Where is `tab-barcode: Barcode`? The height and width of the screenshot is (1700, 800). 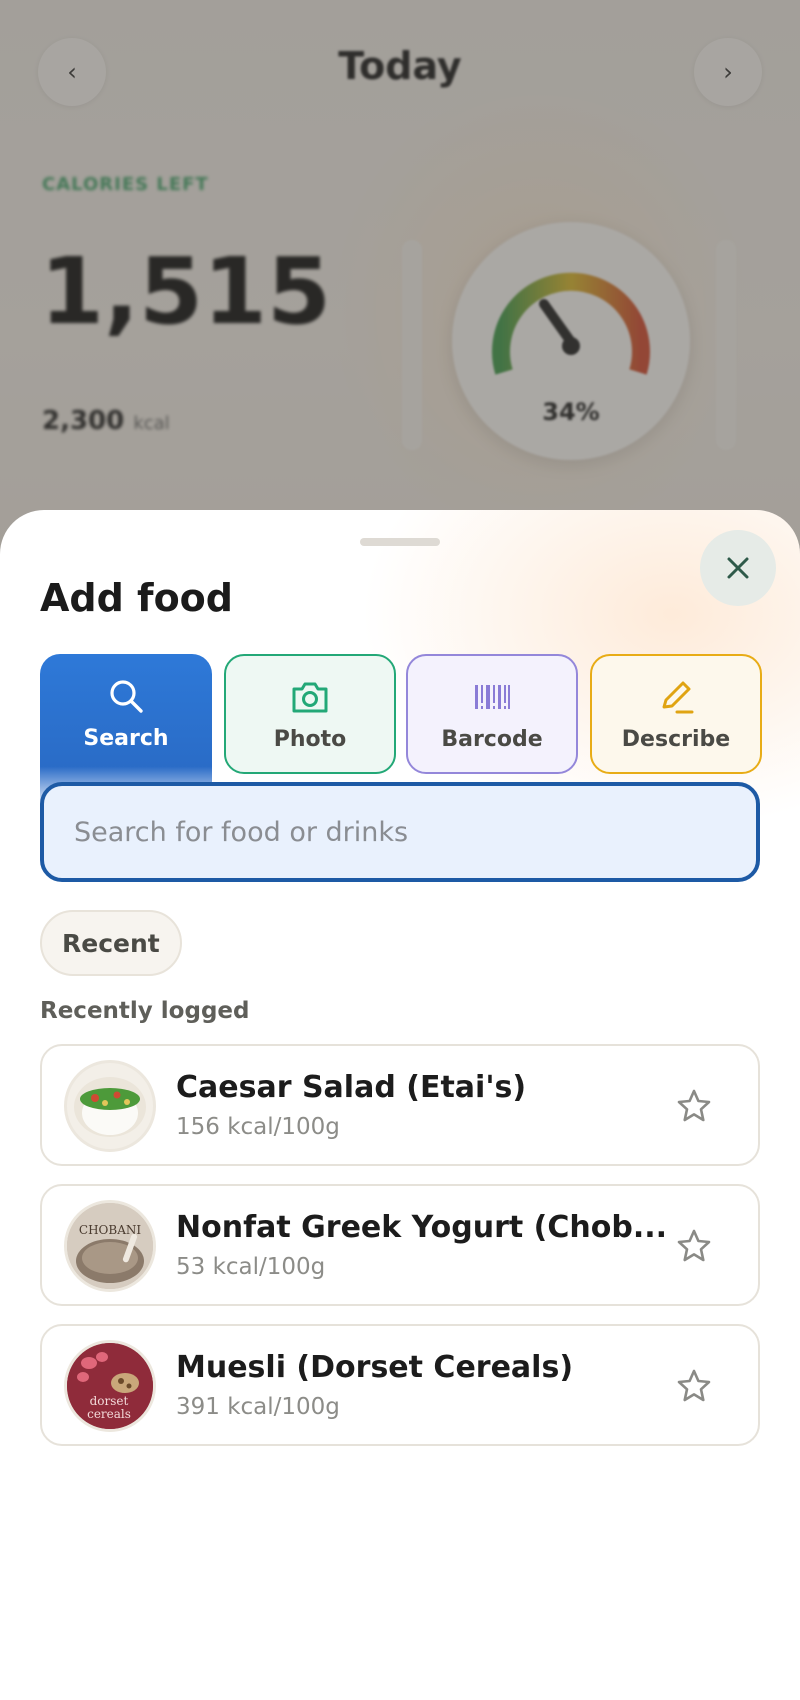
tab-barcode: Barcode is located at coordinates (492, 714).